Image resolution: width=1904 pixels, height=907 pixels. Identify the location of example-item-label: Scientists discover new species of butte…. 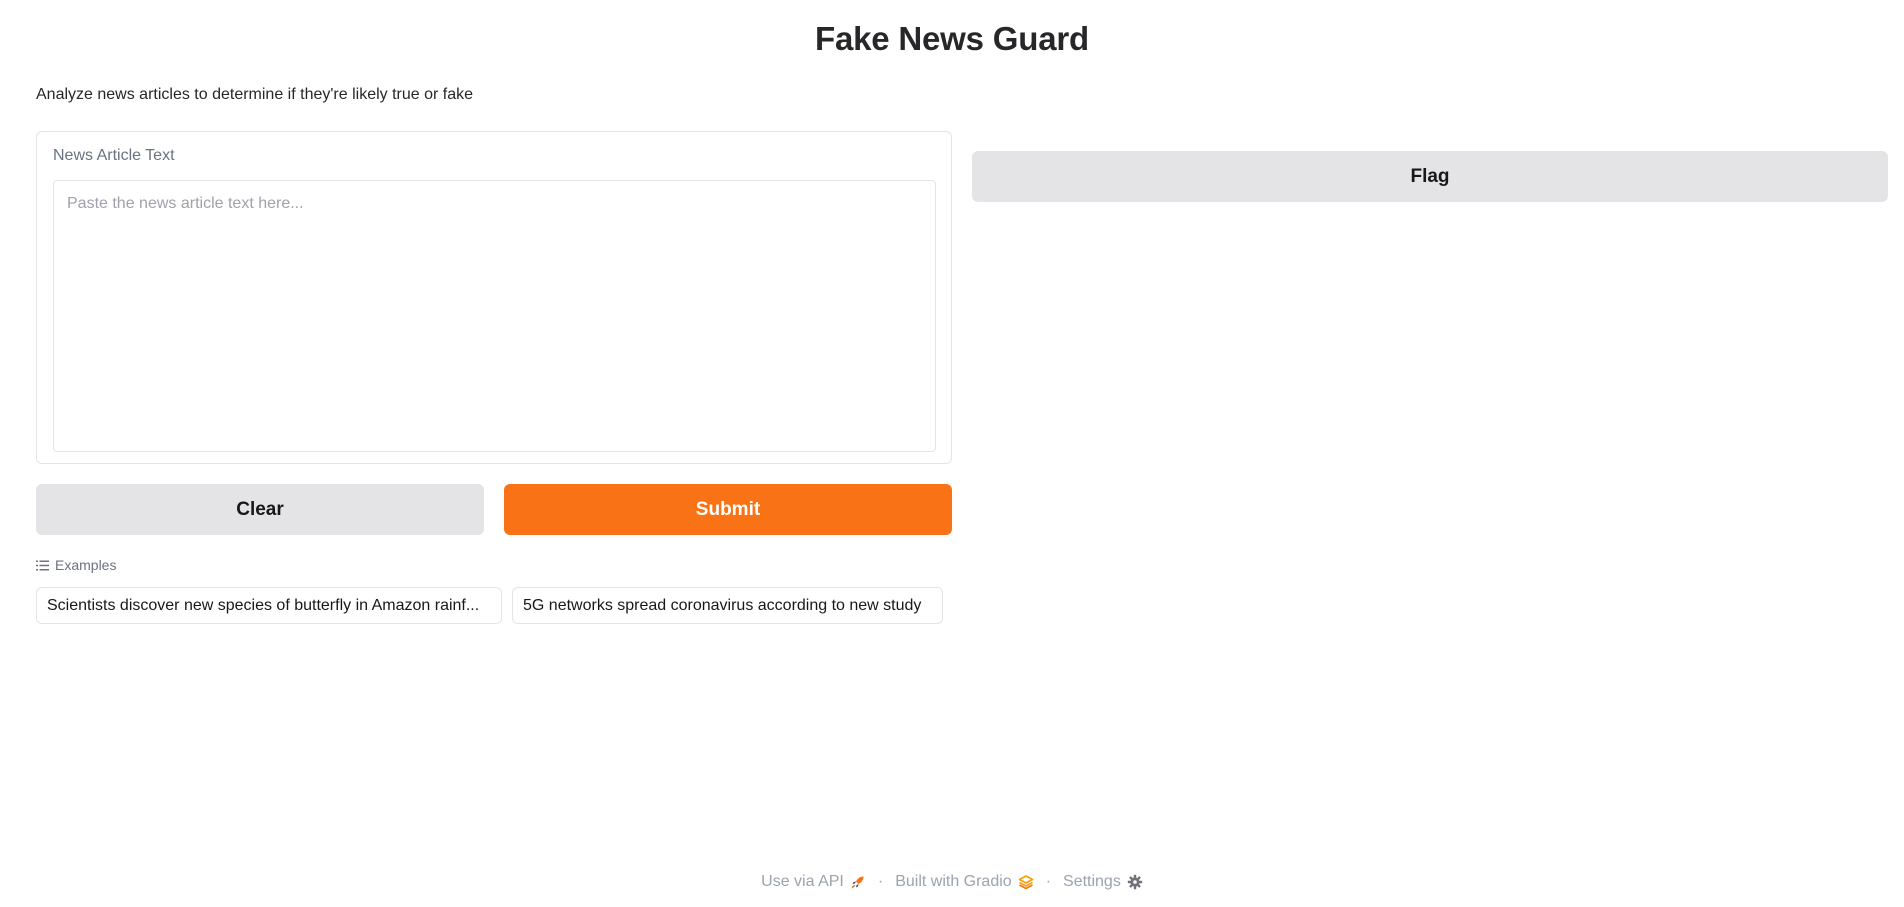
(263, 605).